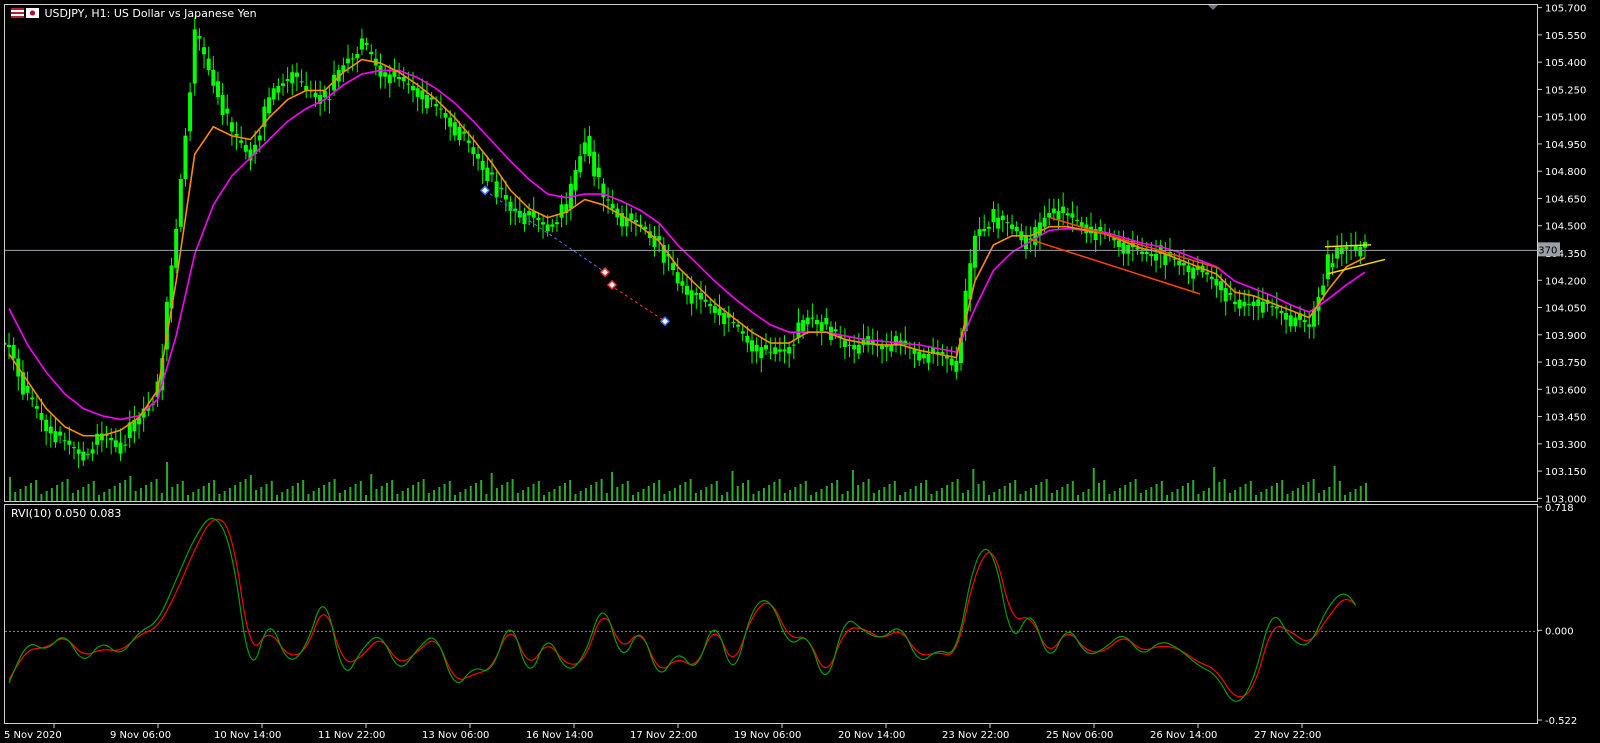 The image size is (1600, 743). I want to click on price-tick-label: 104.800, so click(1565, 172).